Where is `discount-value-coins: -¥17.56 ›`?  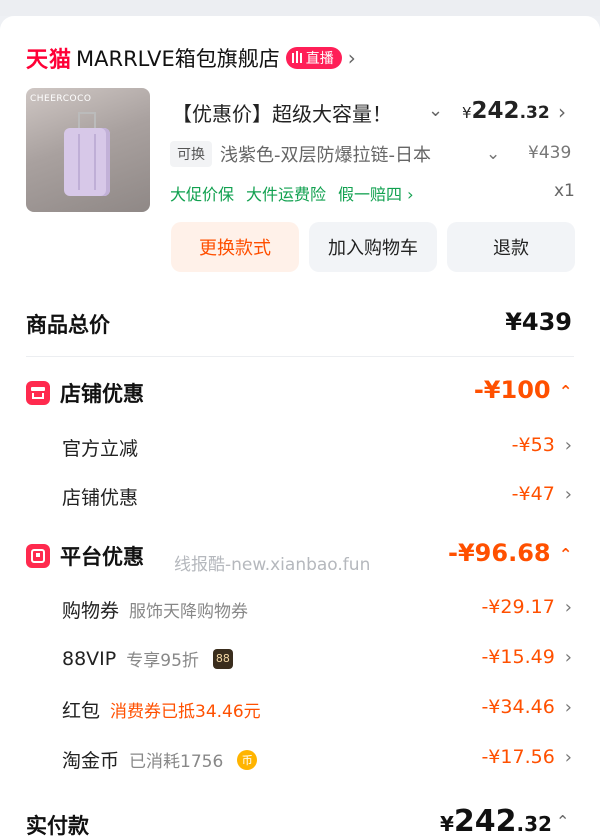
discount-value-coins: -¥17.56 › is located at coordinates (526, 757).